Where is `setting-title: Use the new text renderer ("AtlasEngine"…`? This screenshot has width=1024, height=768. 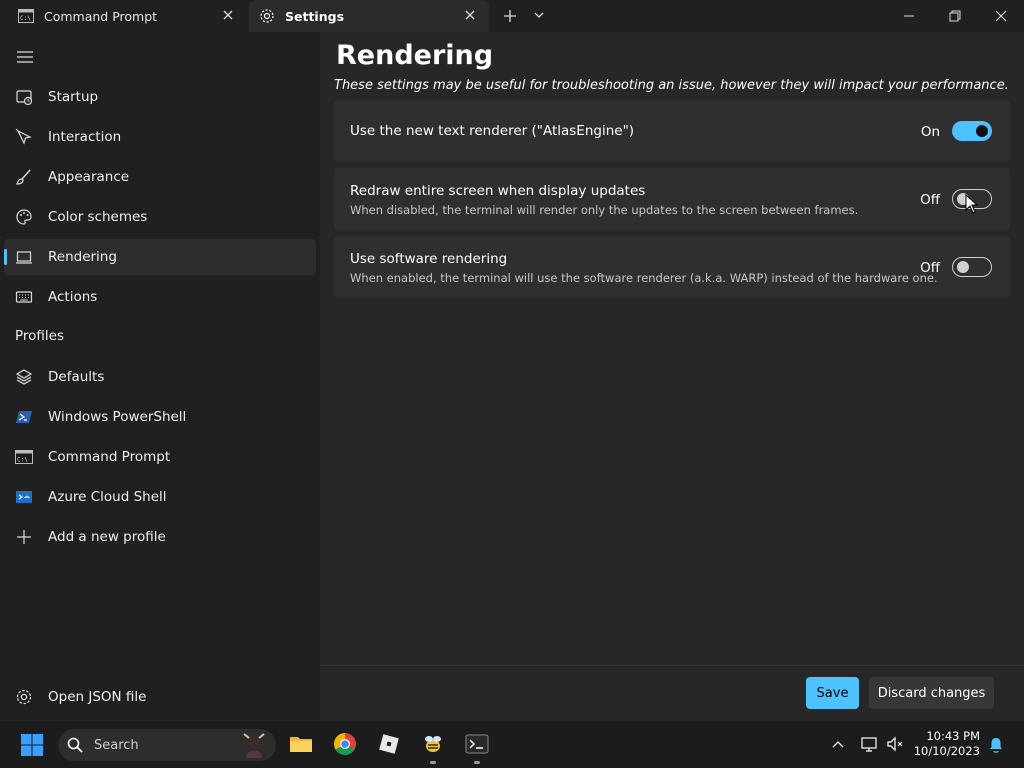 setting-title: Use the new text renderer ("AtlasEngine"… is located at coordinates (492, 131).